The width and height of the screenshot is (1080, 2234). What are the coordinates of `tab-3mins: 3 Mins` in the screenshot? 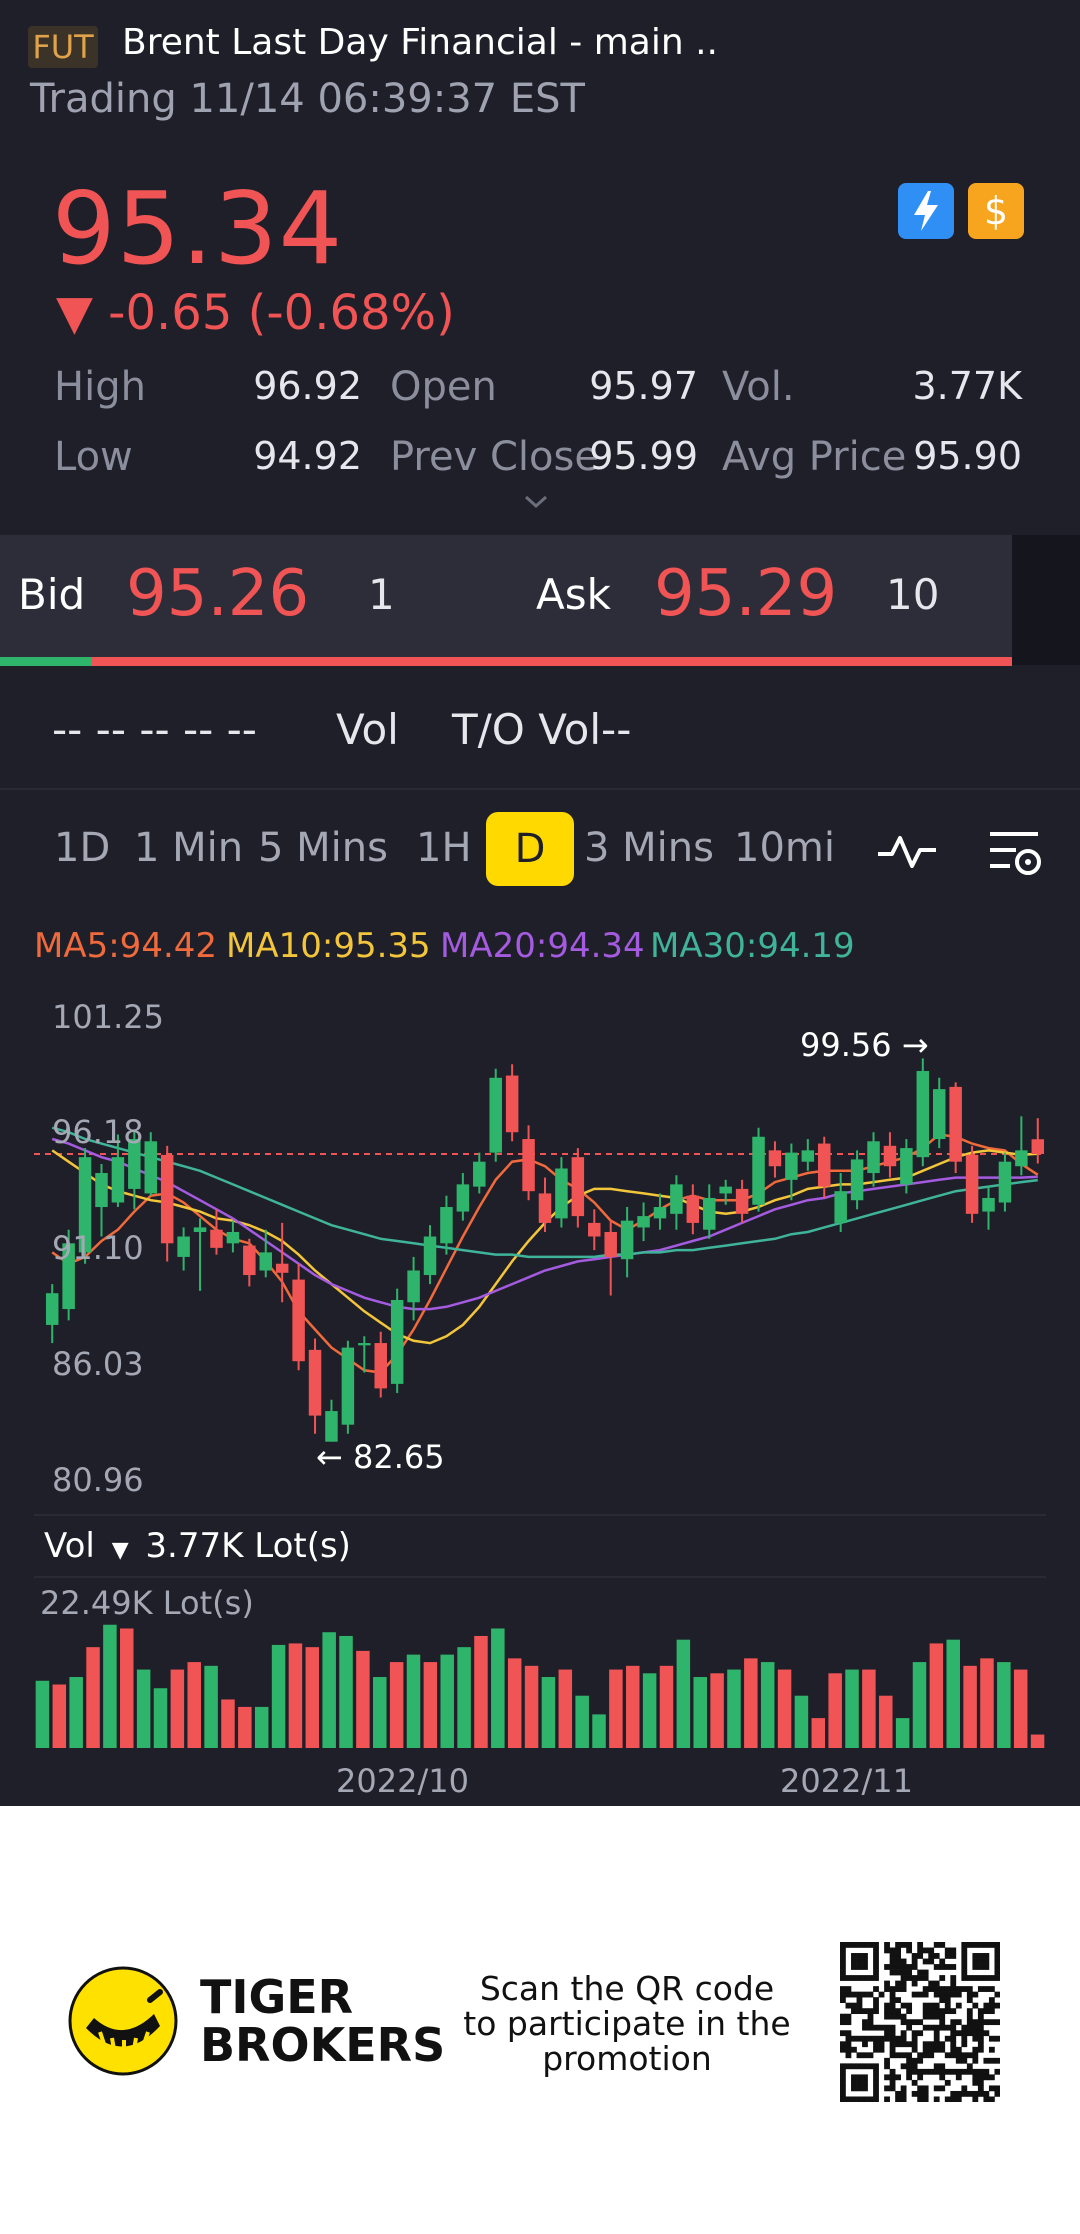 It's located at (649, 848).